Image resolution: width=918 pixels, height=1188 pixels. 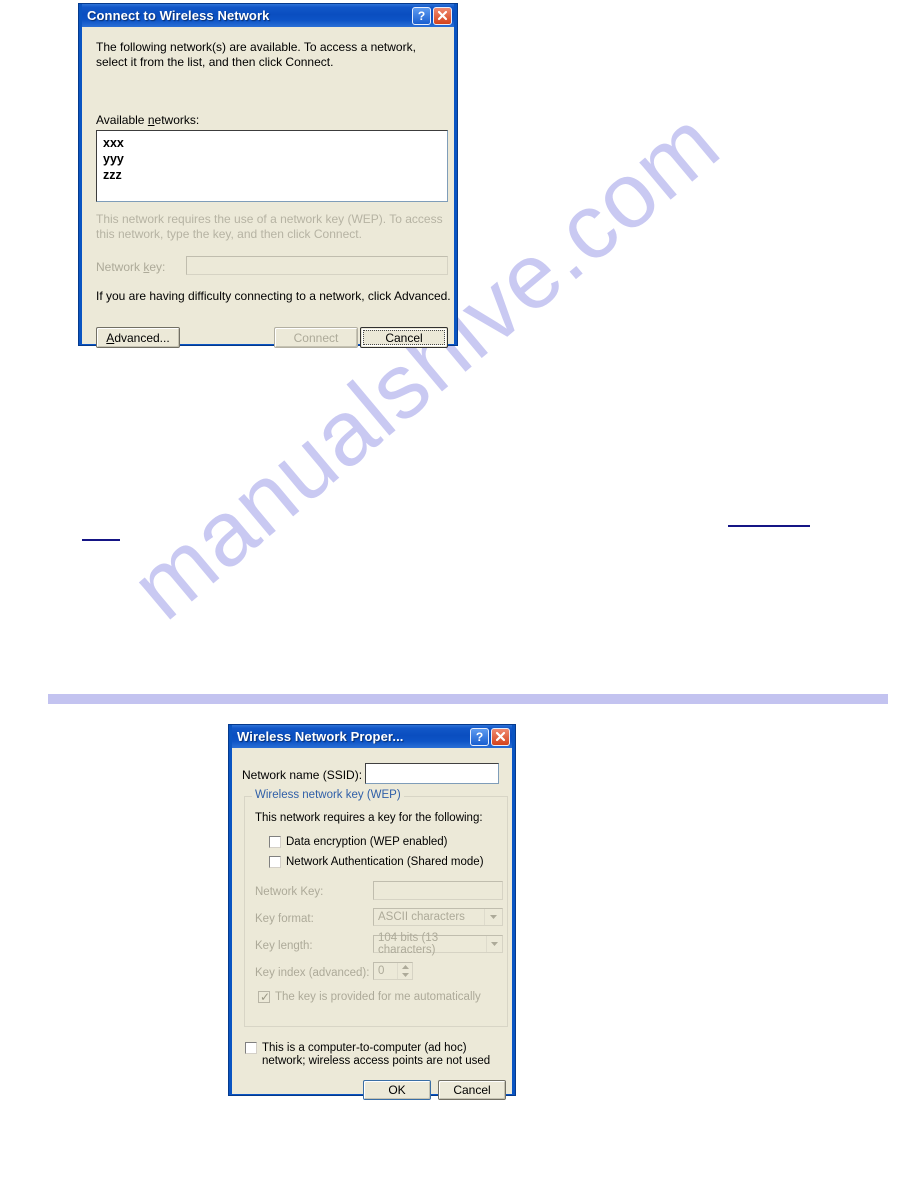 What do you see at coordinates (316, 337) in the screenshot?
I see `connect-button: Connect` at bounding box center [316, 337].